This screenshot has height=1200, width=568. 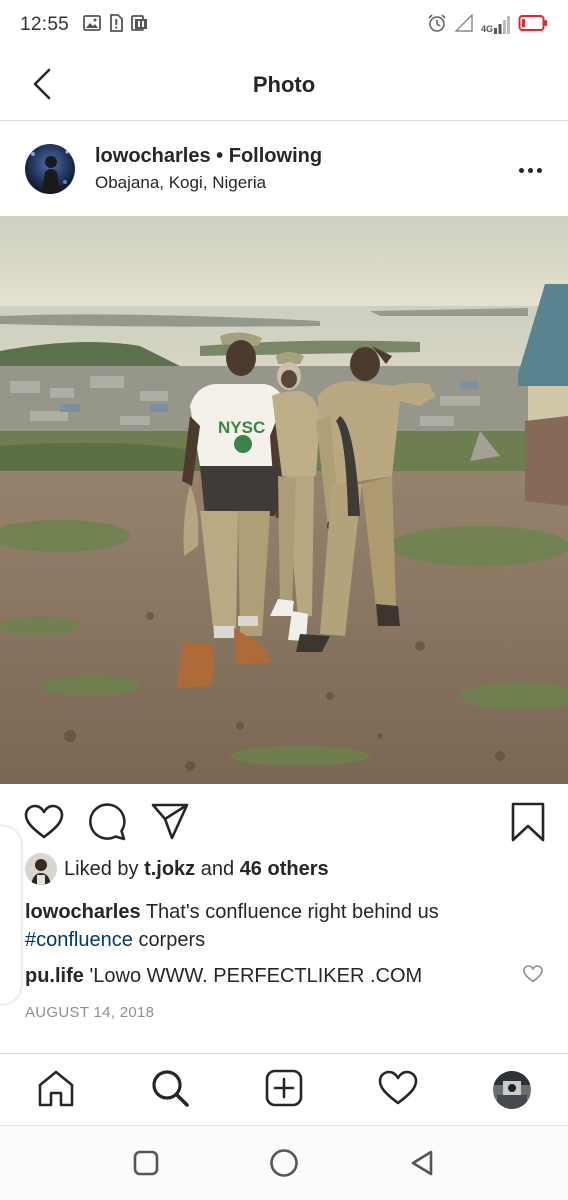 I want to click on comment-icon, so click(x=107, y=824).